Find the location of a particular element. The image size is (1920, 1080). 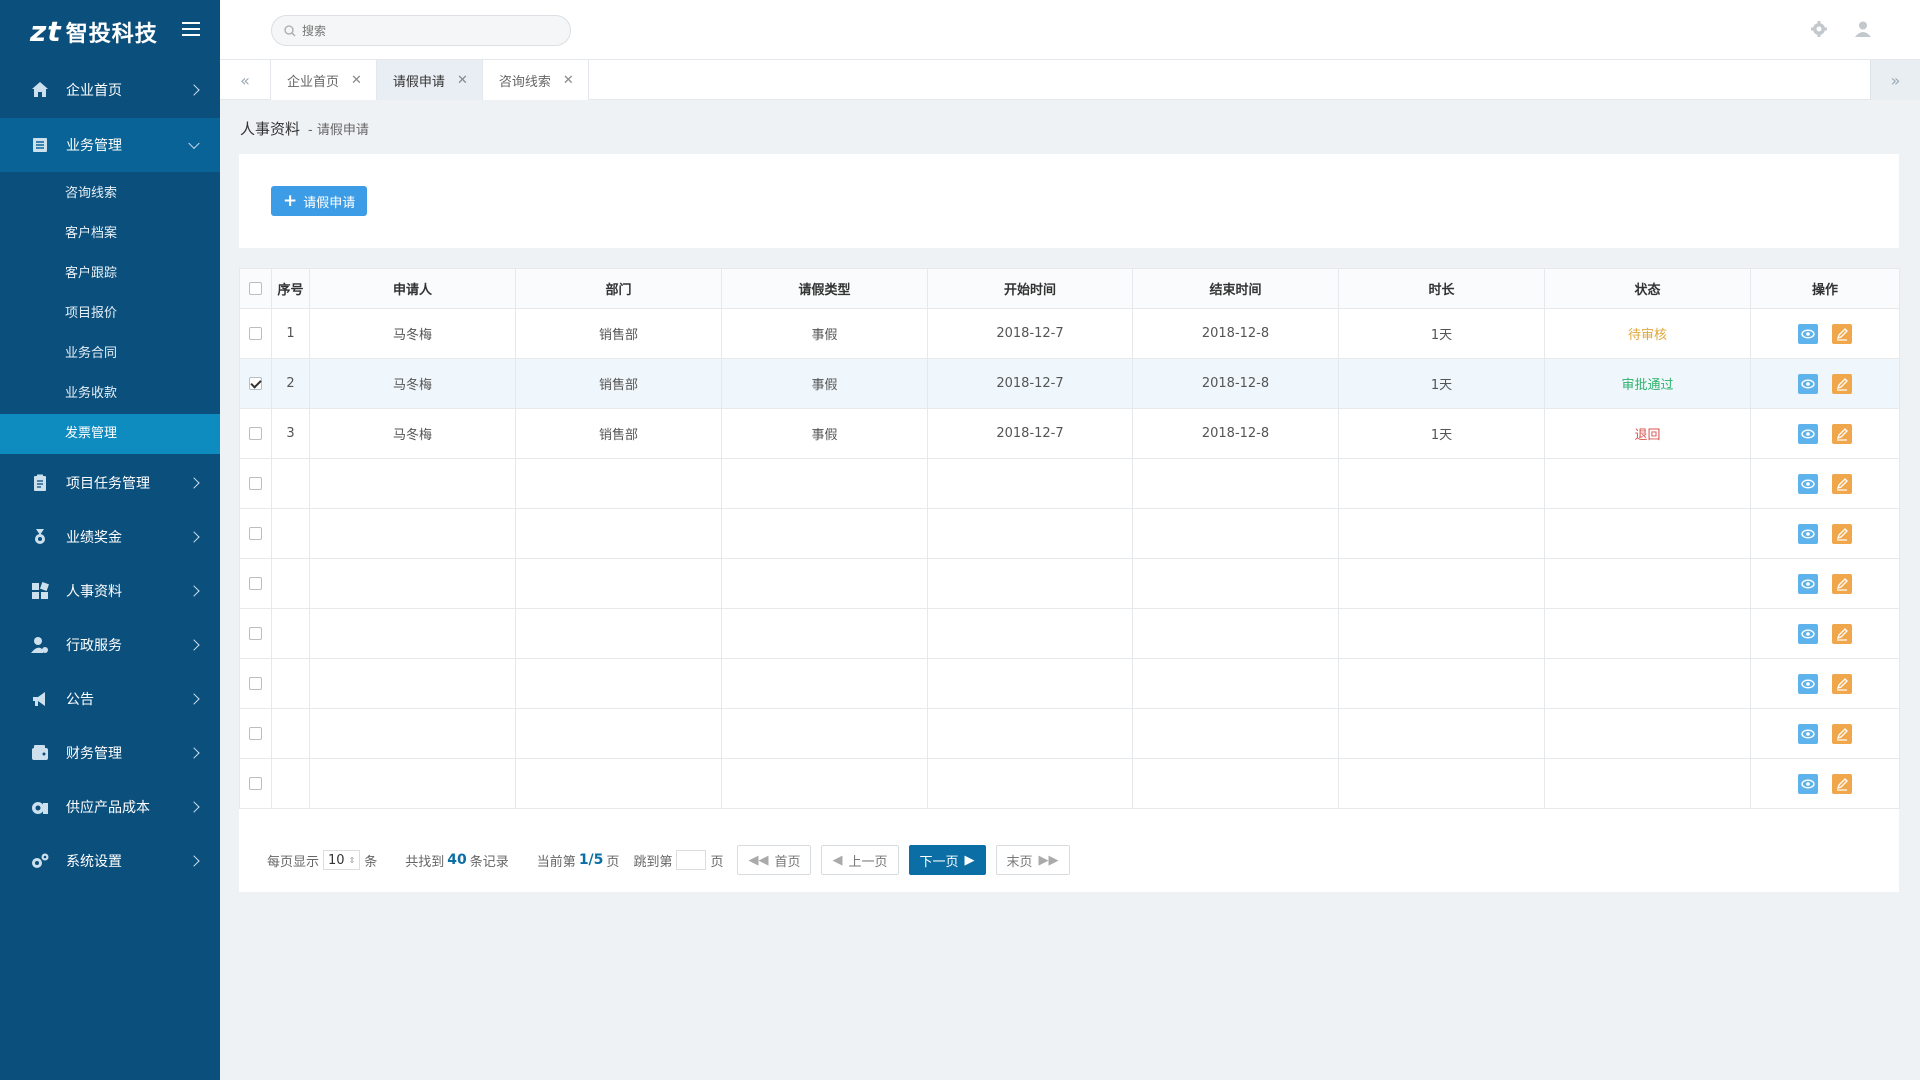

table-row: 1 马冬梅 销售部 事假 2018-12-7 2018-12-8 1天 待审核 is located at coordinates (1069, 333).